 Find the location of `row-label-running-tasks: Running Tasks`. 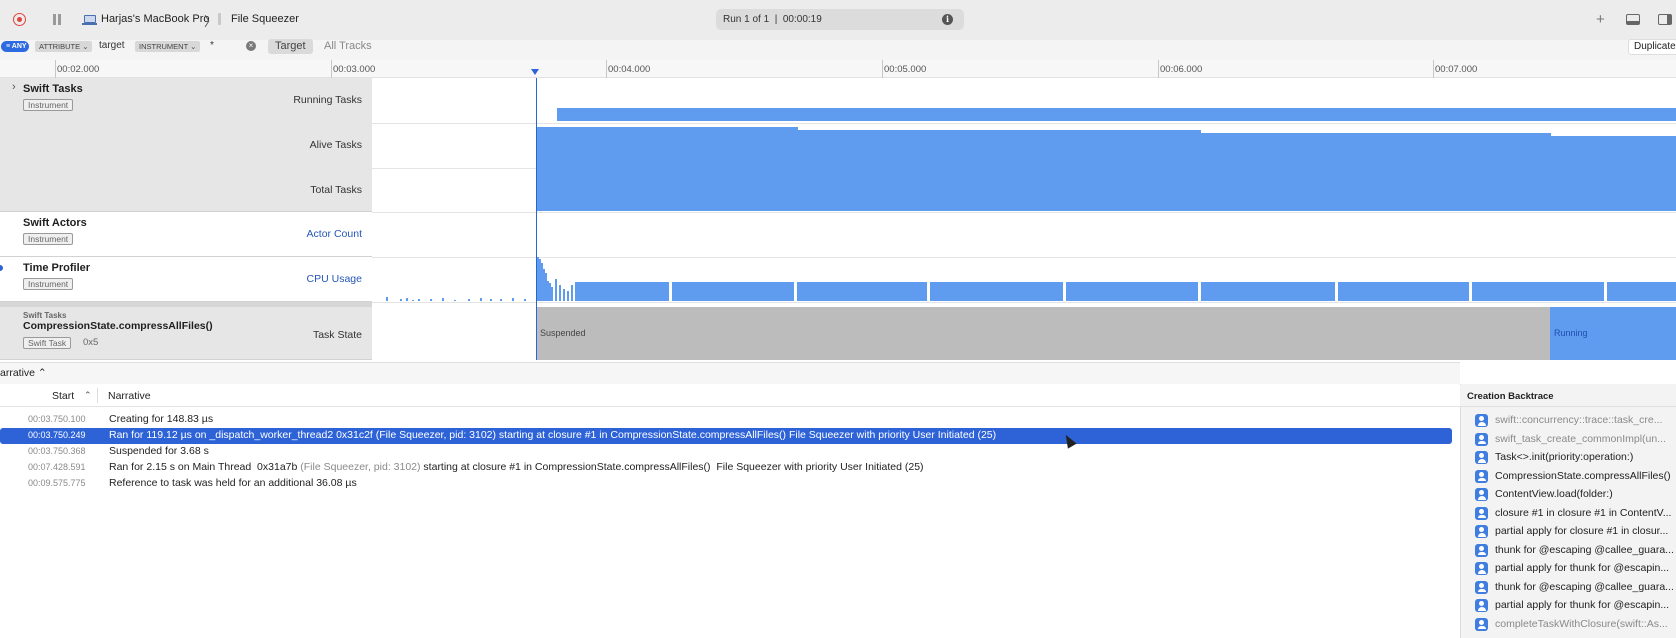

row-label-running-tasks: Running Tasks is located at coordinates (327, 100).